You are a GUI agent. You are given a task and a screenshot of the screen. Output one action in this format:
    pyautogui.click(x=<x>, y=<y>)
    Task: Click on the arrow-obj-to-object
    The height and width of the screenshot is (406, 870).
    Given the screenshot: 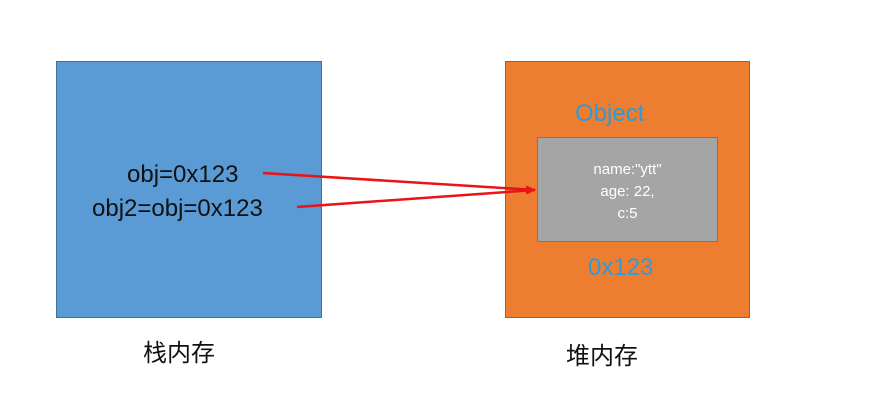 What is the action you would take?
    pyautogui.click(x=399, y=182)
    